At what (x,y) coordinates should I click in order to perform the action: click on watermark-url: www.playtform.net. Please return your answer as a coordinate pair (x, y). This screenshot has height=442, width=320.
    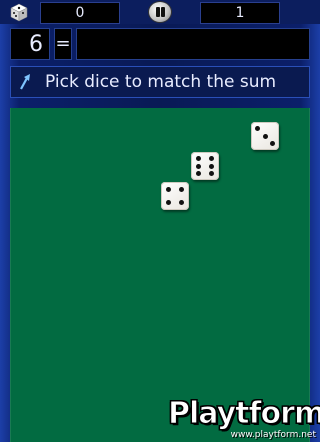
    Looking at the image, I should click on (273, 435).